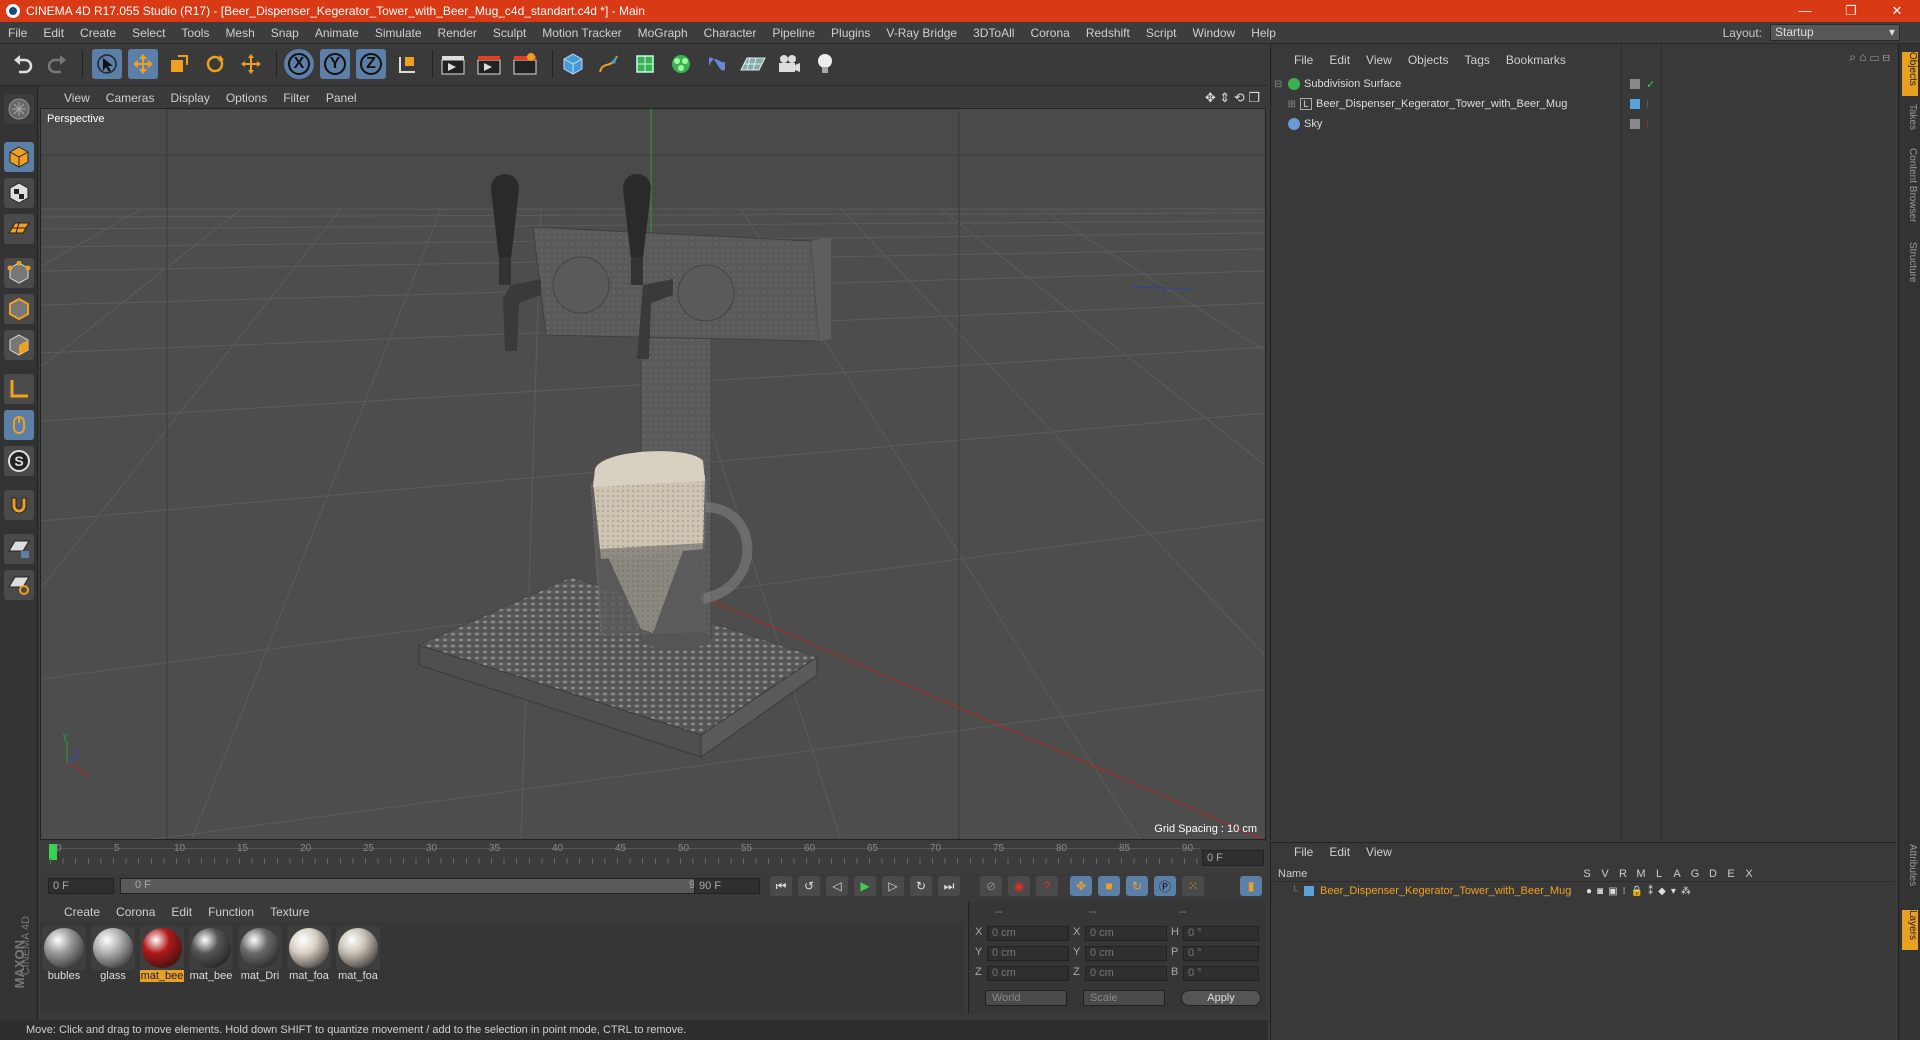  What do you see at coordinates (1126, 933) in the screenshot?
I see `size-x-field: 0 cm` at bounding box center [1126, 933].